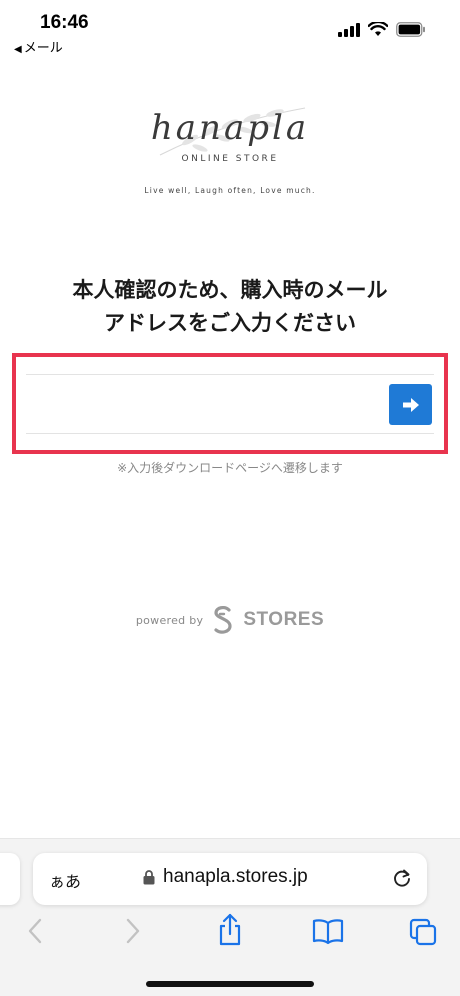 The height and width of the screenshot is (996, 460). I want to click on powered-by-stores: powered by STORES, so click(230, 620).